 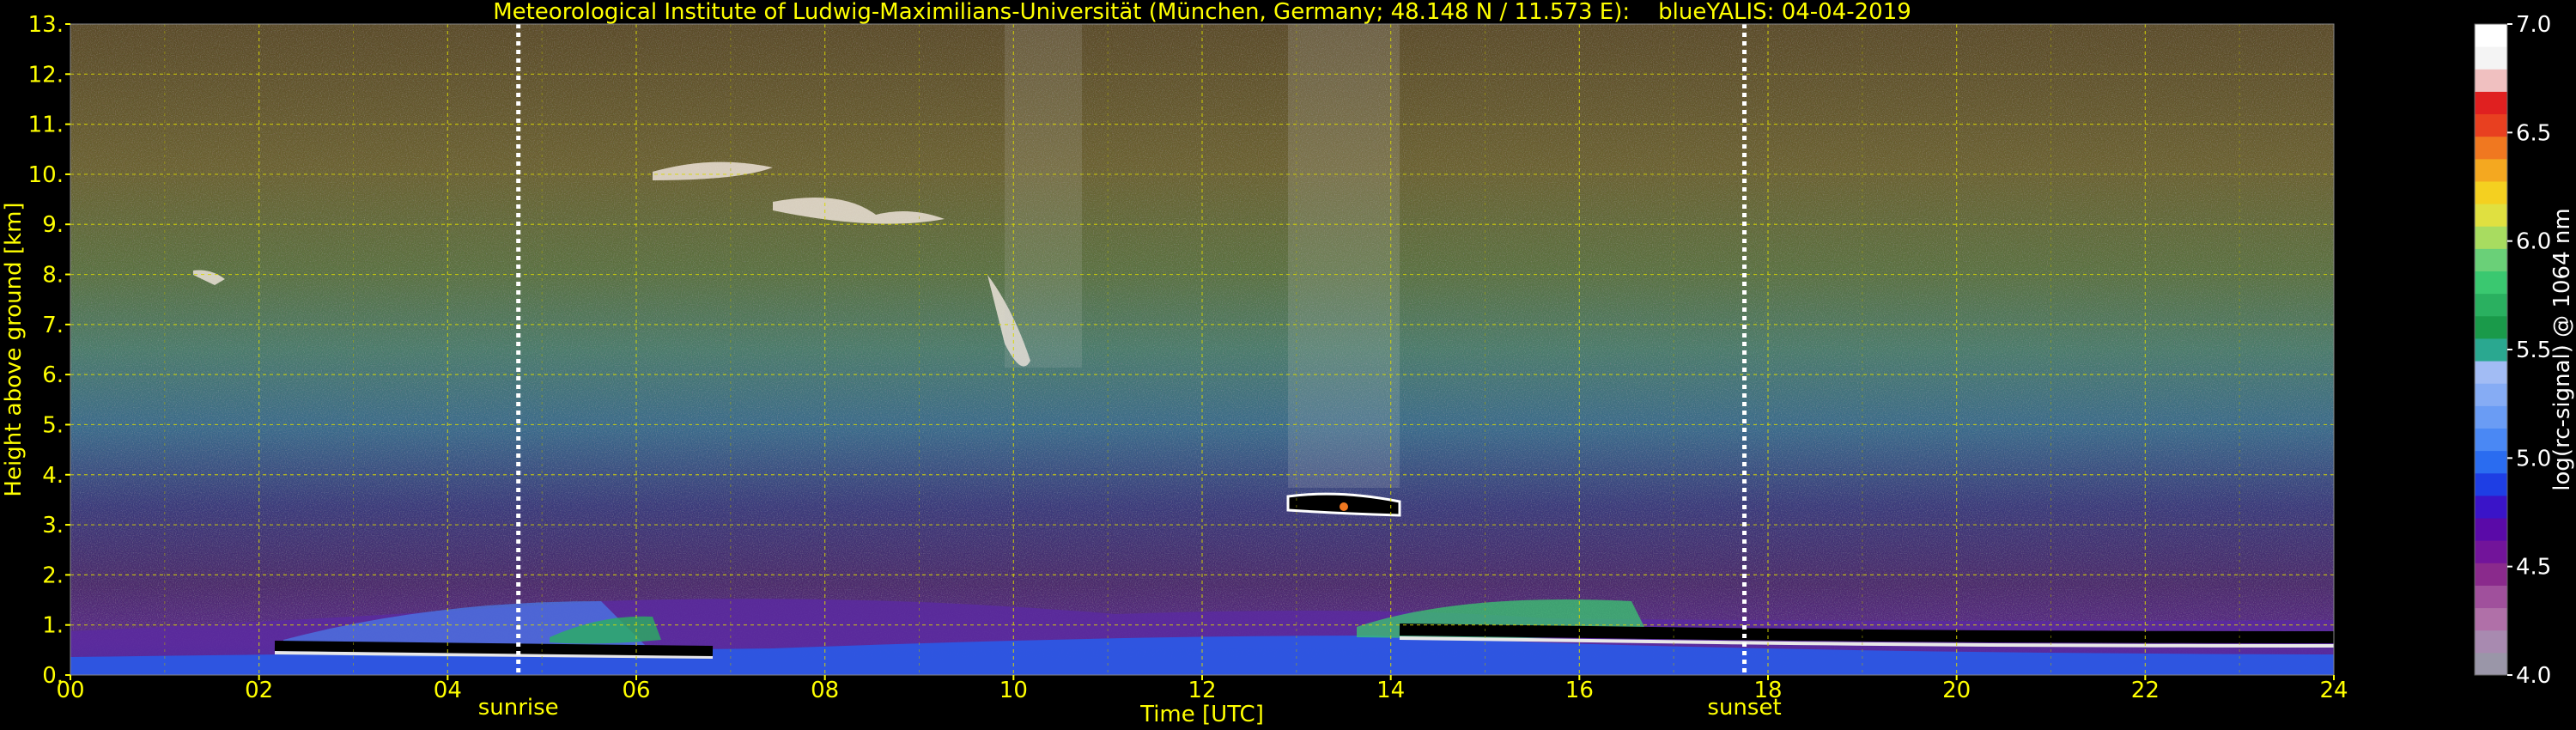 What do you see at coordinates (1956, 690) in the screenshot?
I see `x-tick-label: 20` at bounding box center [1956, 690].